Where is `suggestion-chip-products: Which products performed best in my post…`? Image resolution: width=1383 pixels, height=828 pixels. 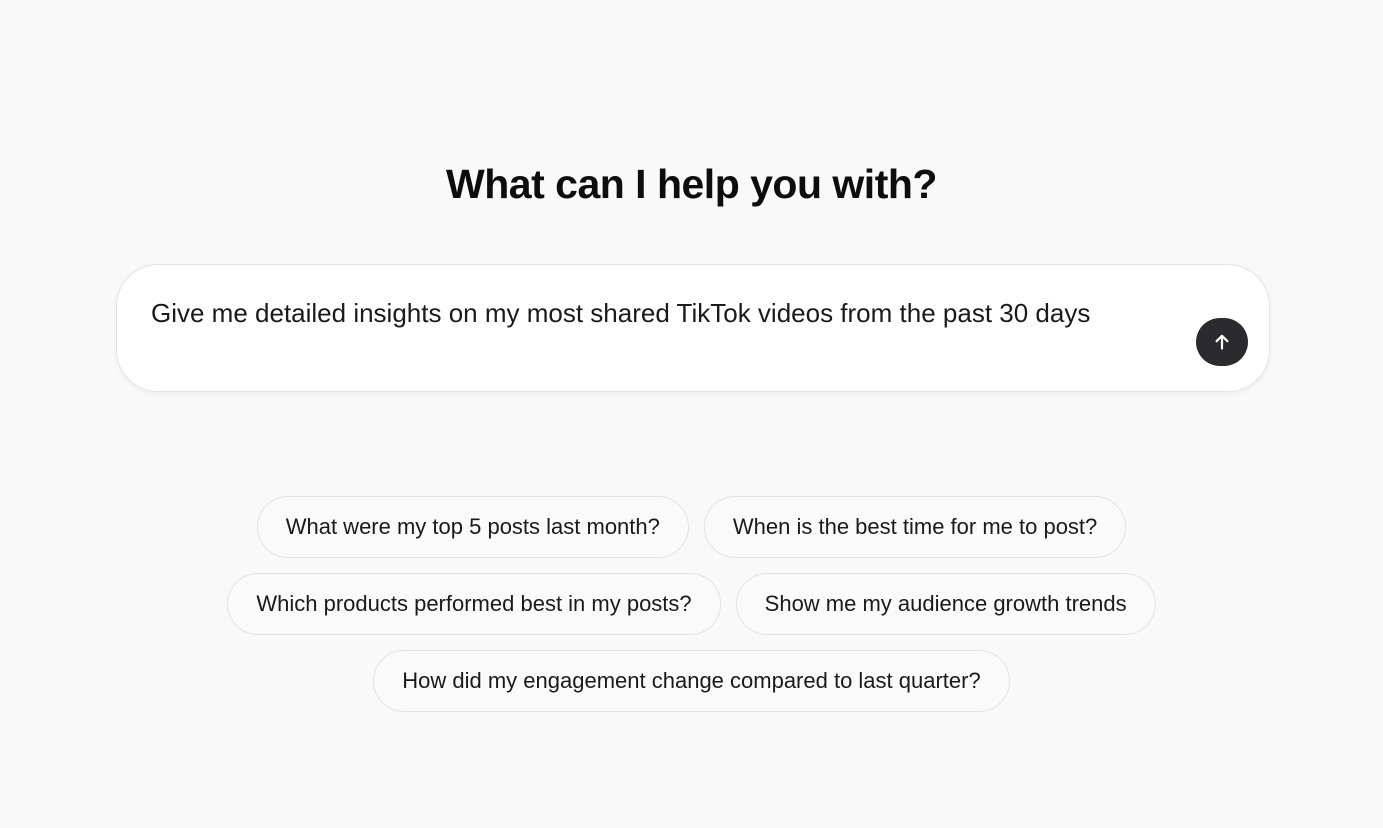 suggestion-chip-products: Which products performed best in my post… is located at coordinates (474, 604).